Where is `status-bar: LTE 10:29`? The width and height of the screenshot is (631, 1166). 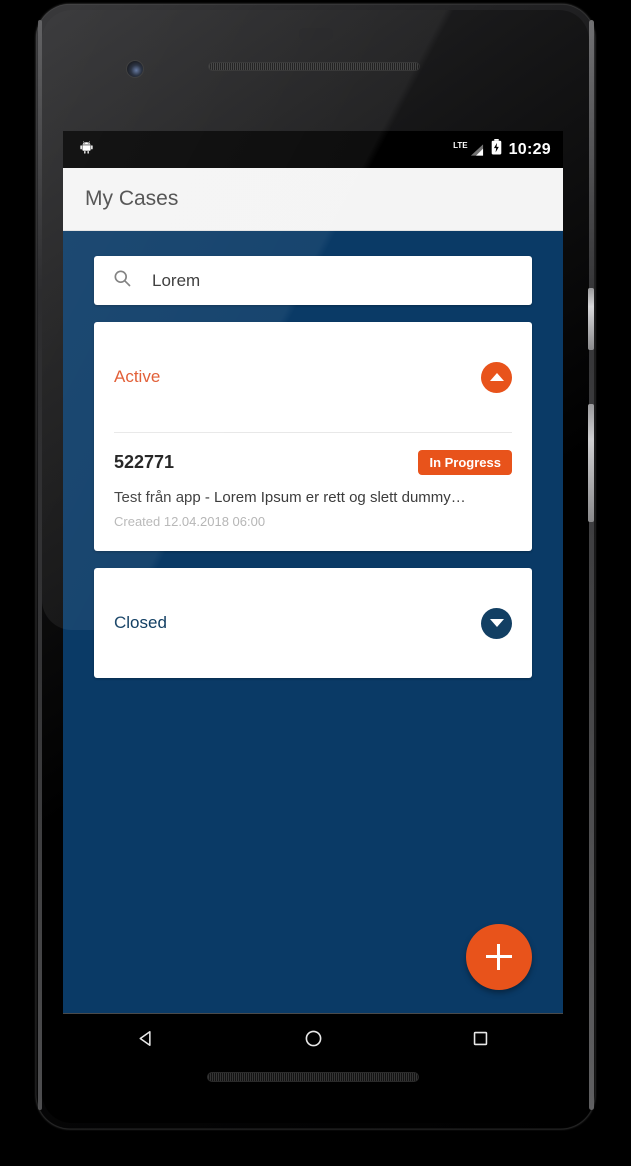
status-bar: LTE 10:29 is located at coordinates (313, 149).